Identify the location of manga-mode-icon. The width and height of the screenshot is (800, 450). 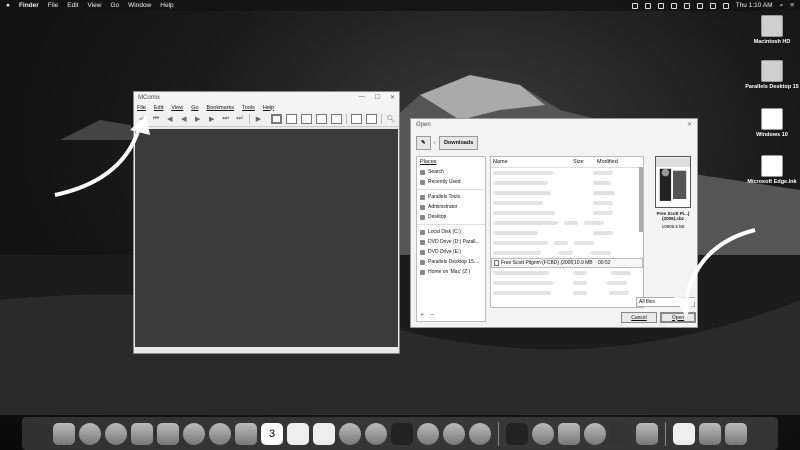
(372, 119).